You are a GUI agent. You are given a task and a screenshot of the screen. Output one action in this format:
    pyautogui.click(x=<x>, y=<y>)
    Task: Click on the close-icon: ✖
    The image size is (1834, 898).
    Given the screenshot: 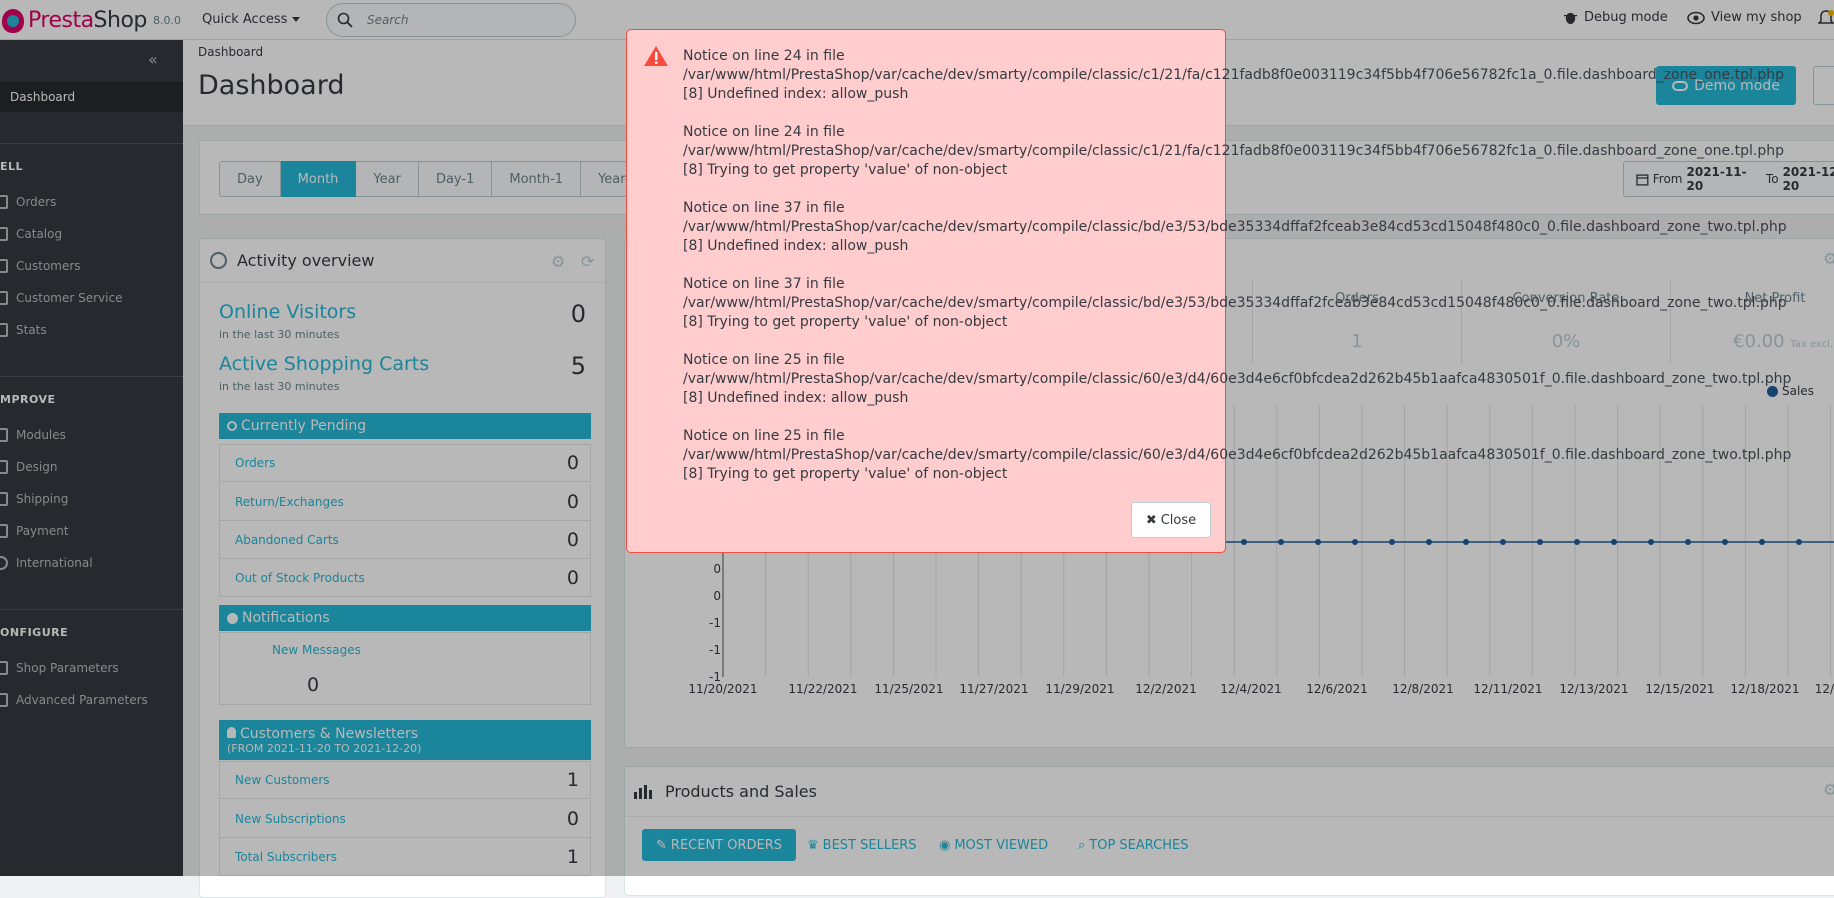 What is the action you would take?
    pyautogui.click(x=1151, y=520)
    